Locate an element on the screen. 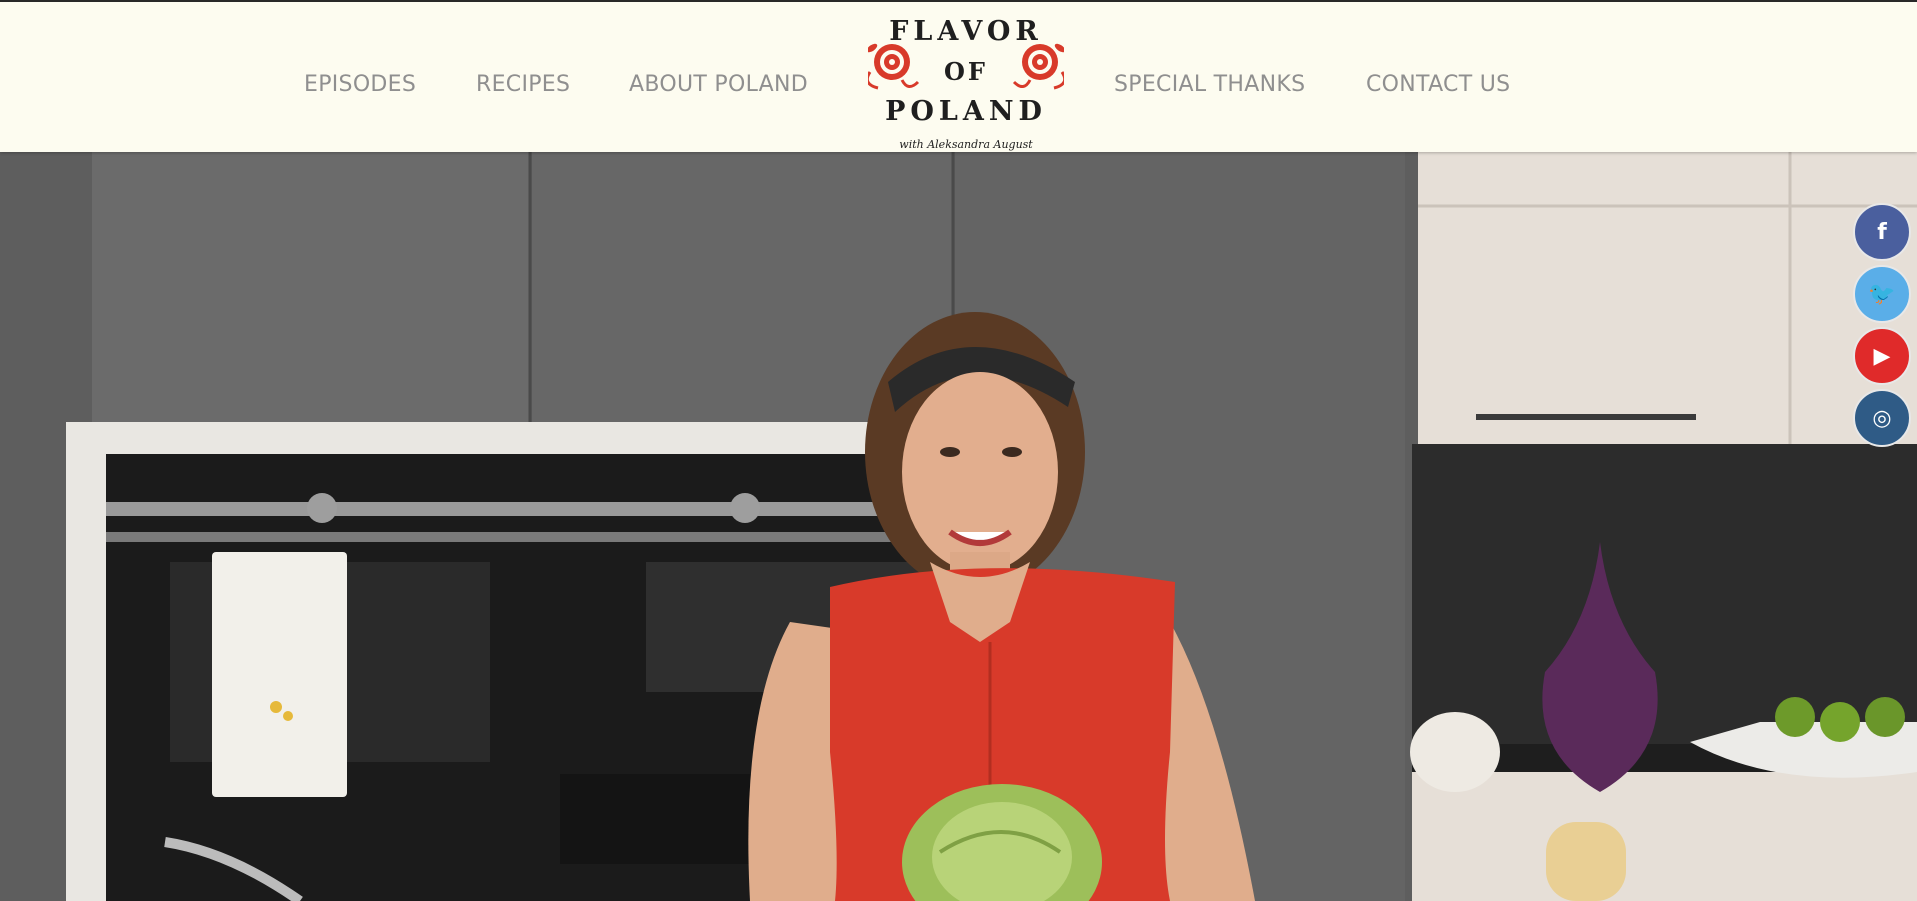  nav-special-thanks: SPECIAL THANKS is located at coordinates (1209, 84).